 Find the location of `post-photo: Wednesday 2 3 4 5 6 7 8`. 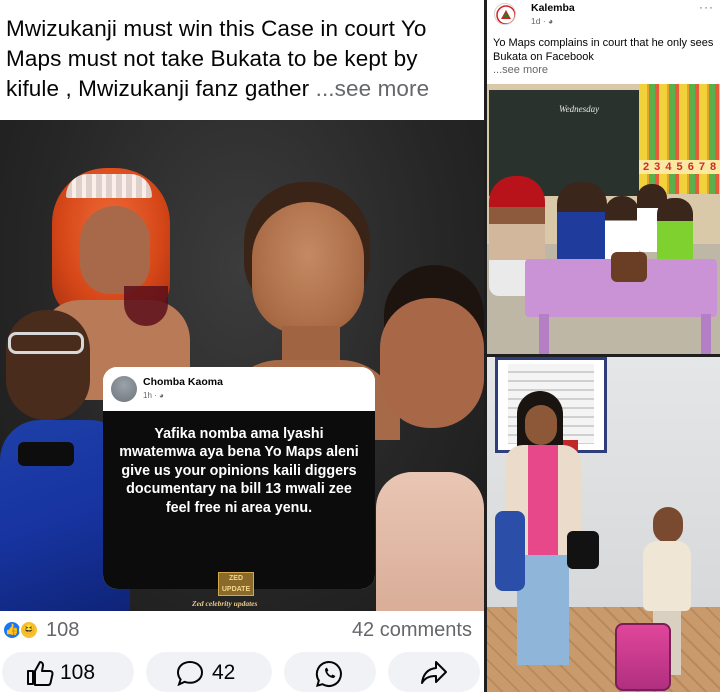

post-photo: Wednesday 2 3 4 5 6 7 8 is located at coordinates (603, 219).